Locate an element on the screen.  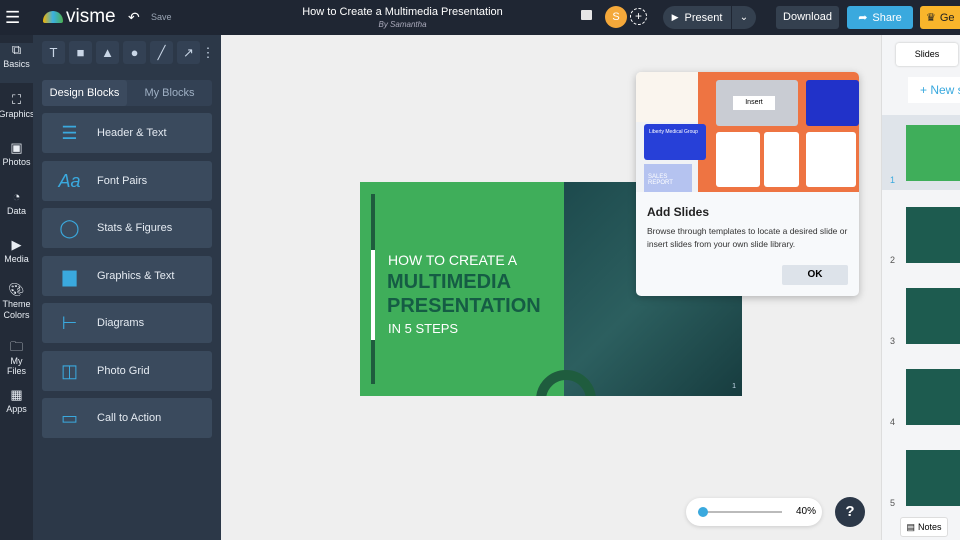
insert-button: Insert is located at coordinates (754, 103).